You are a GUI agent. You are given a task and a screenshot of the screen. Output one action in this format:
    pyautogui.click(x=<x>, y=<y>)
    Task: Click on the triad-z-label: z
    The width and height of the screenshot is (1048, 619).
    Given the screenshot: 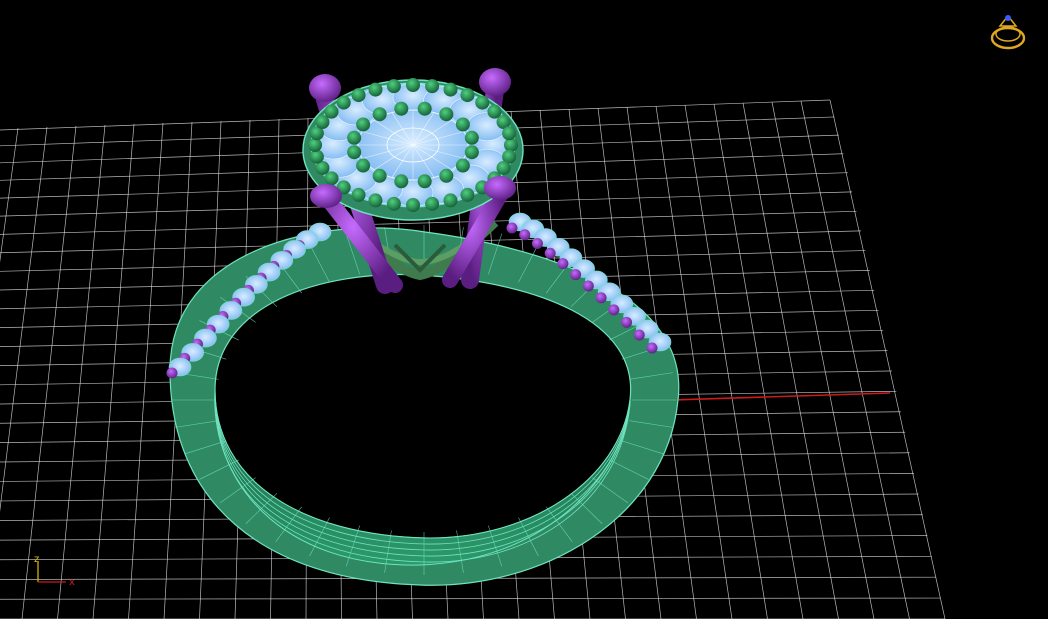 What is the action you would take?
    pyautogui.click(x=36, y=559)
    